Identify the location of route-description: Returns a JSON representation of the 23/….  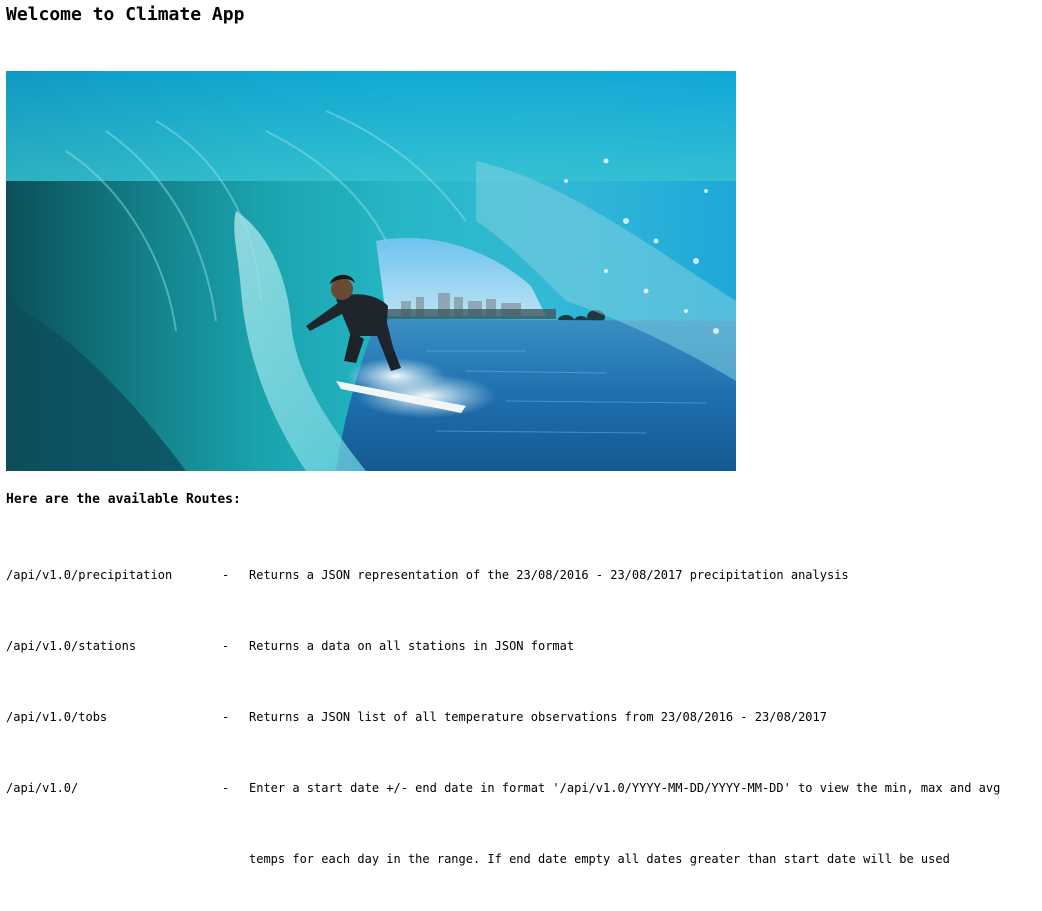
(549, 575).